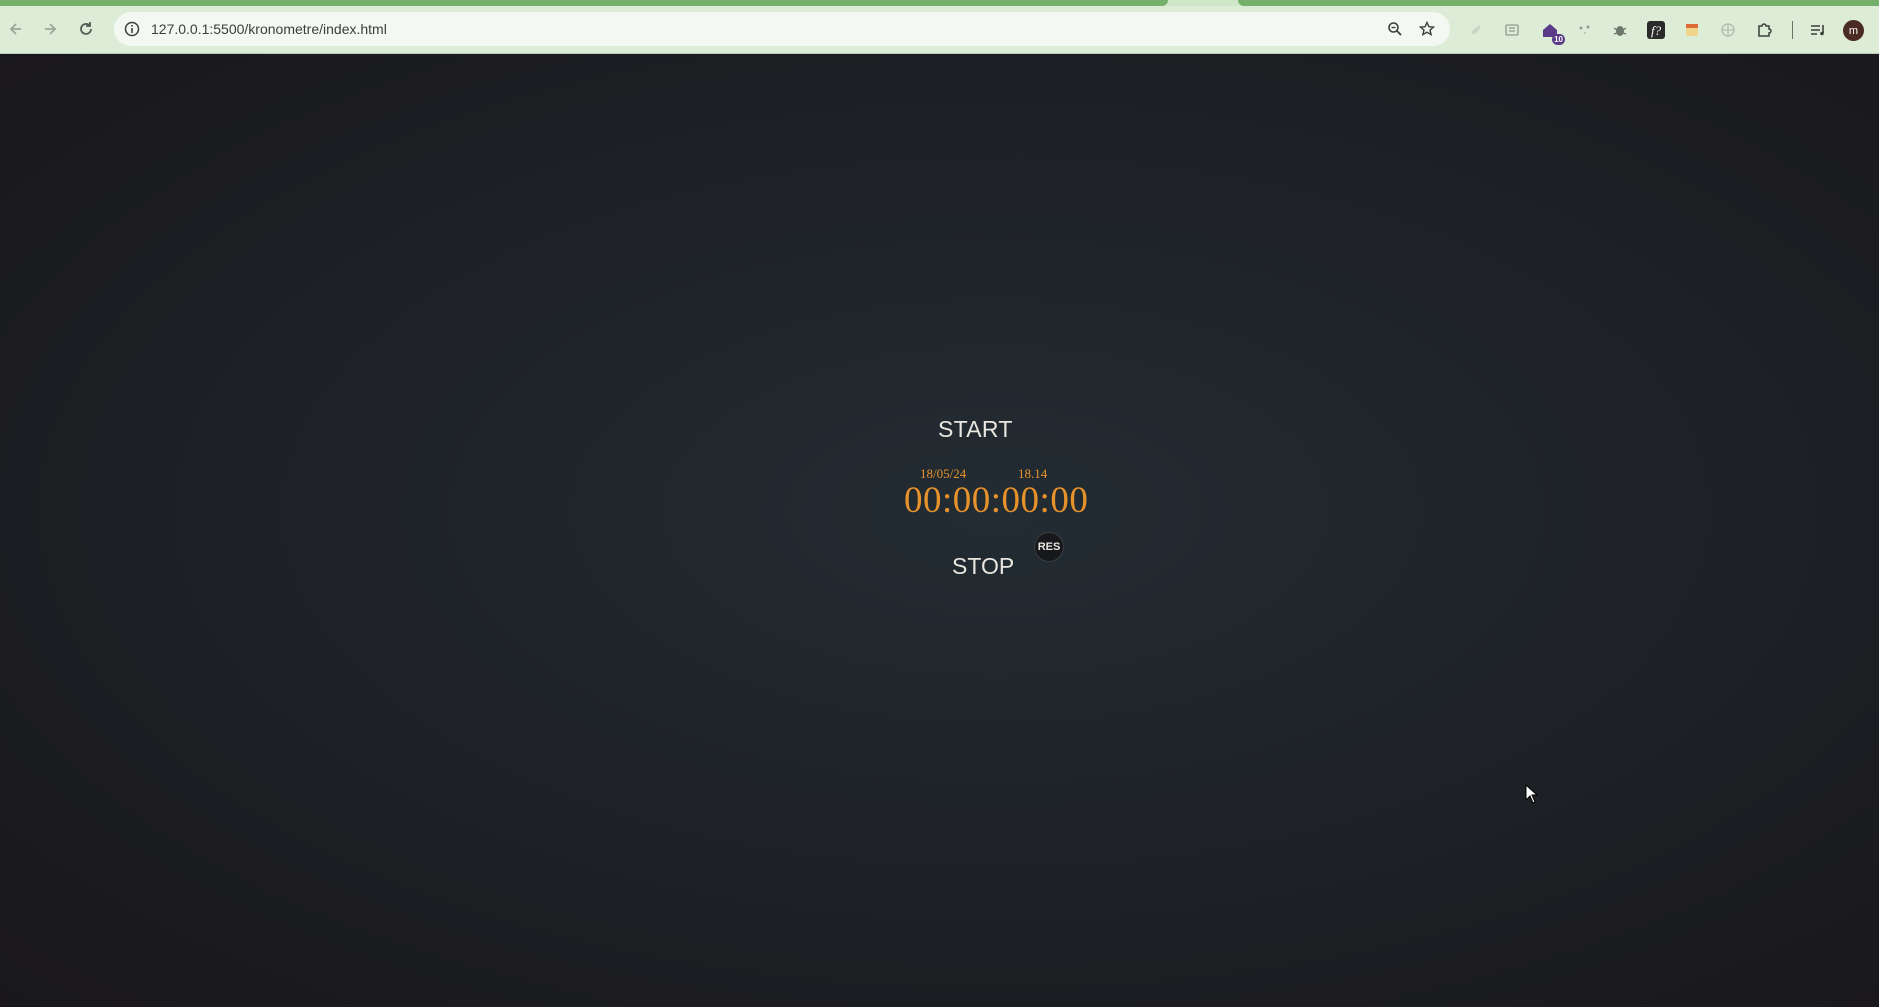  Describe the element at coordinates (1532, 794) in the screenshot. I see `mouse-cursor-icon` at that location.